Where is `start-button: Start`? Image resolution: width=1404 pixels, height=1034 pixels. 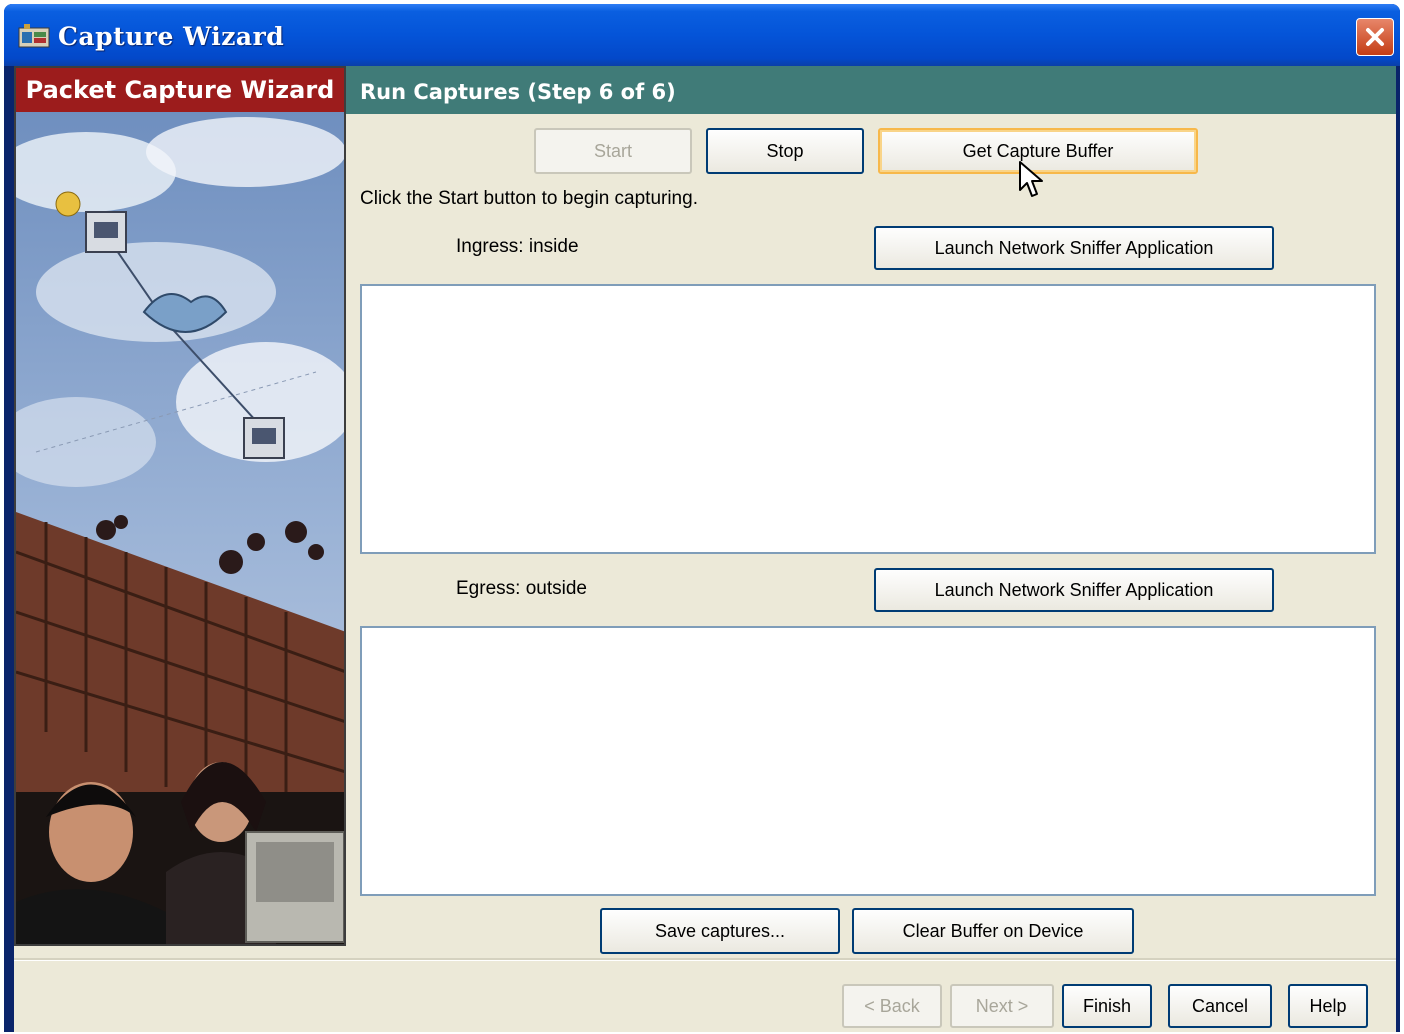 start-button: Start is located at coordinates (613, 151).